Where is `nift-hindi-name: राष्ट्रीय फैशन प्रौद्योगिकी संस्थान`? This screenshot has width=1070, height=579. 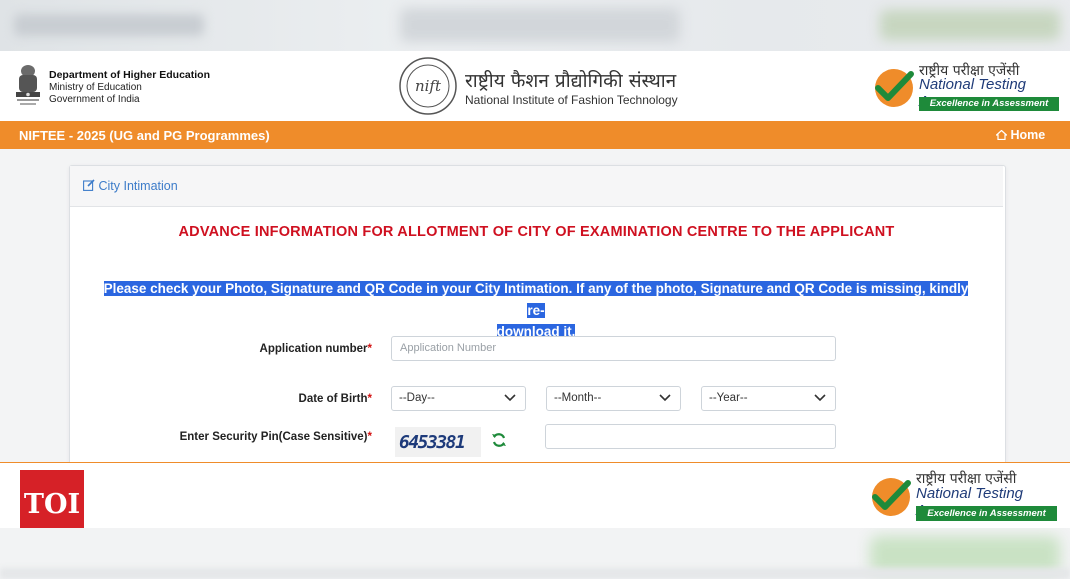
nift-hindi-name: राष्ट्रीय फैशन प्रौद्योगिकी संस्थान is located at coordinates (571, 81).